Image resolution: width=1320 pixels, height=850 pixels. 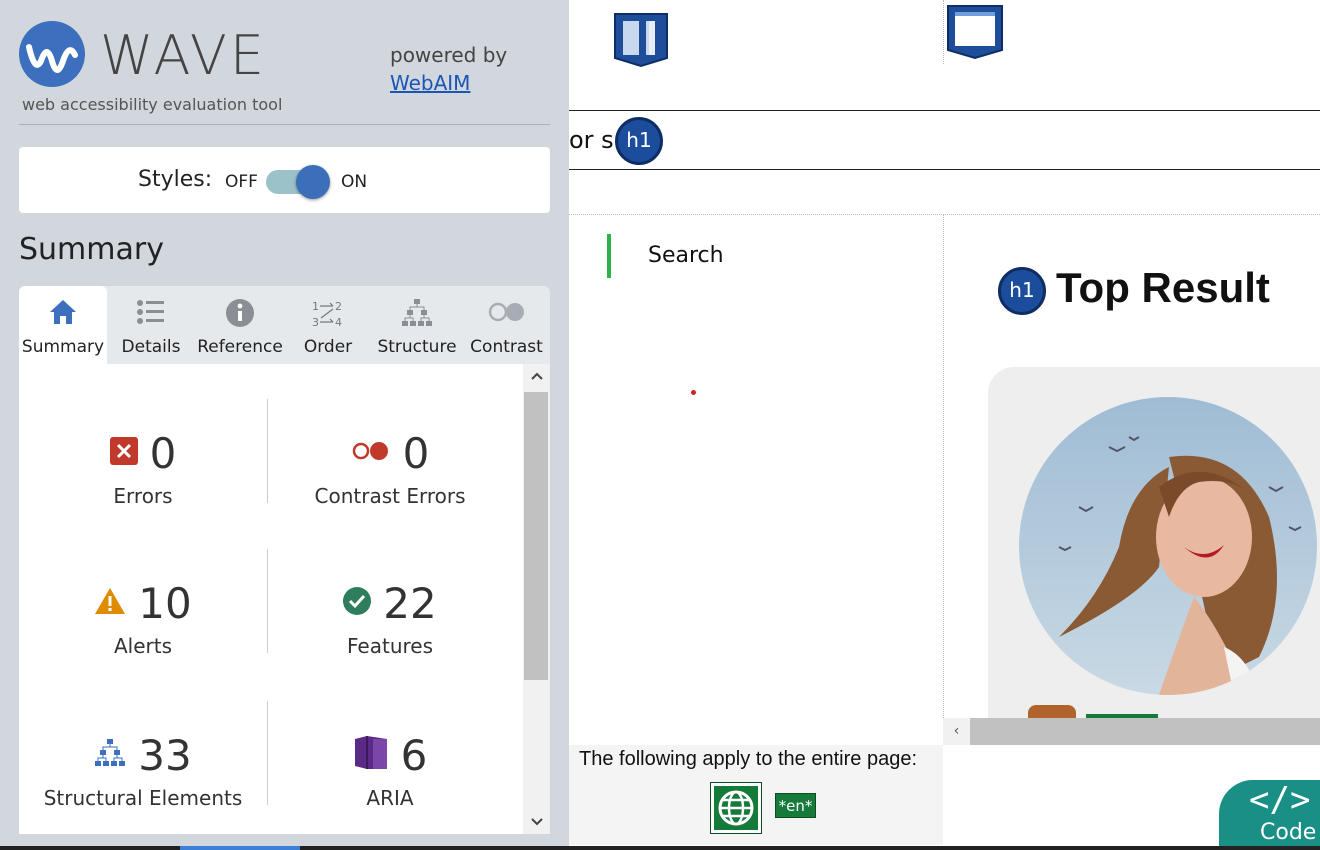 I want to click on tab-order: 1 2 3 4 Order, so click(x=328, y=325).